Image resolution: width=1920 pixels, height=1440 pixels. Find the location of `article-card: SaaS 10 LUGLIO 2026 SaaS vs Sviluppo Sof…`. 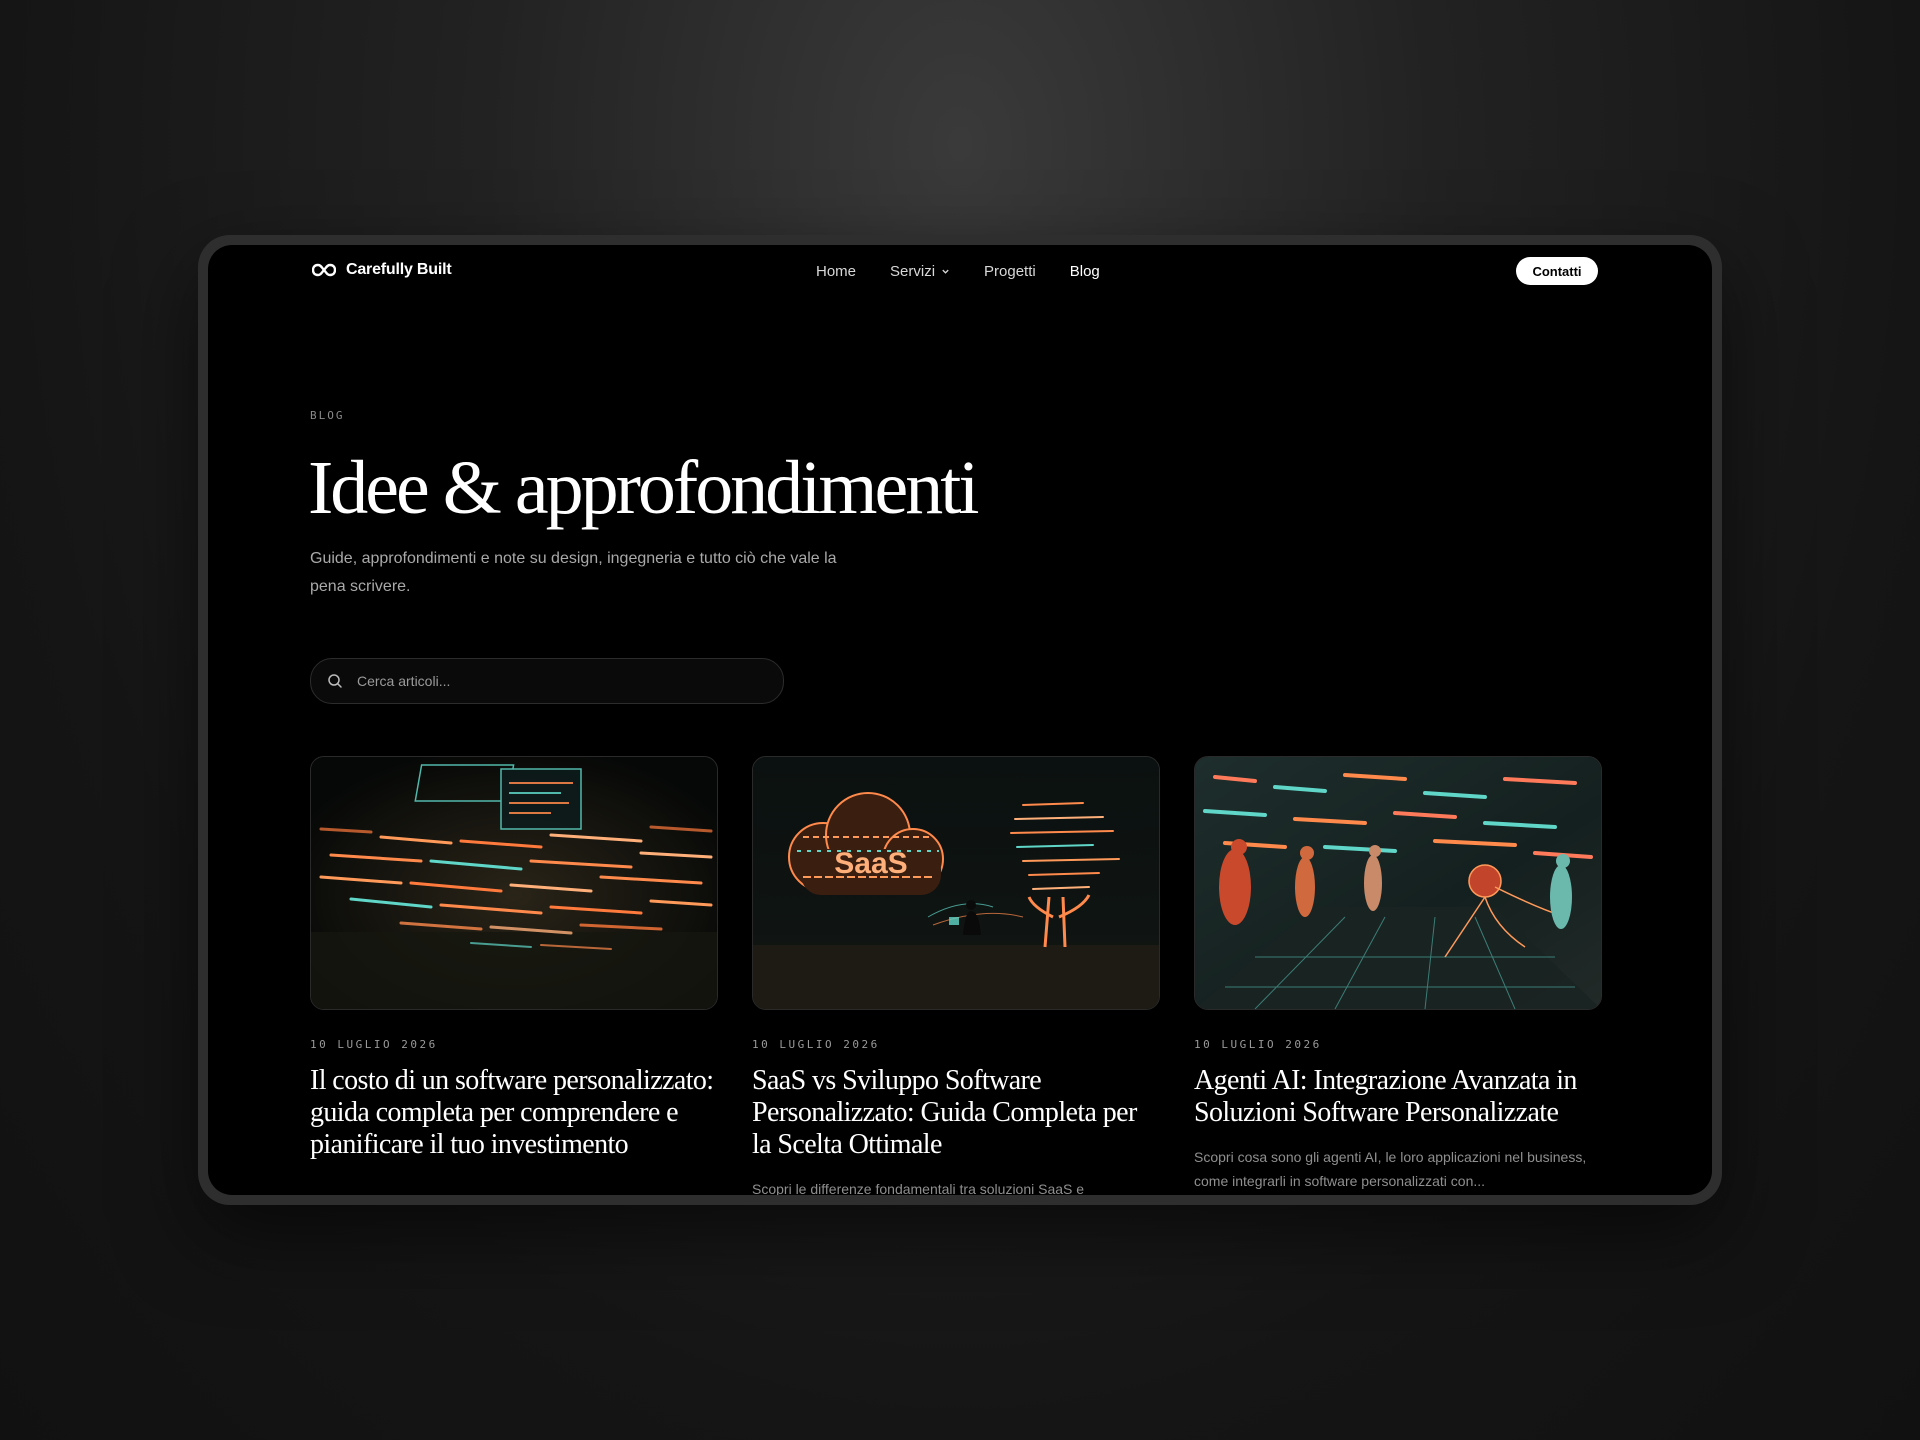

article-card: SaaS 10 LUGLIO 2026 SaaS vs Sviluppo Sof… is located at coordinates (956, 975).